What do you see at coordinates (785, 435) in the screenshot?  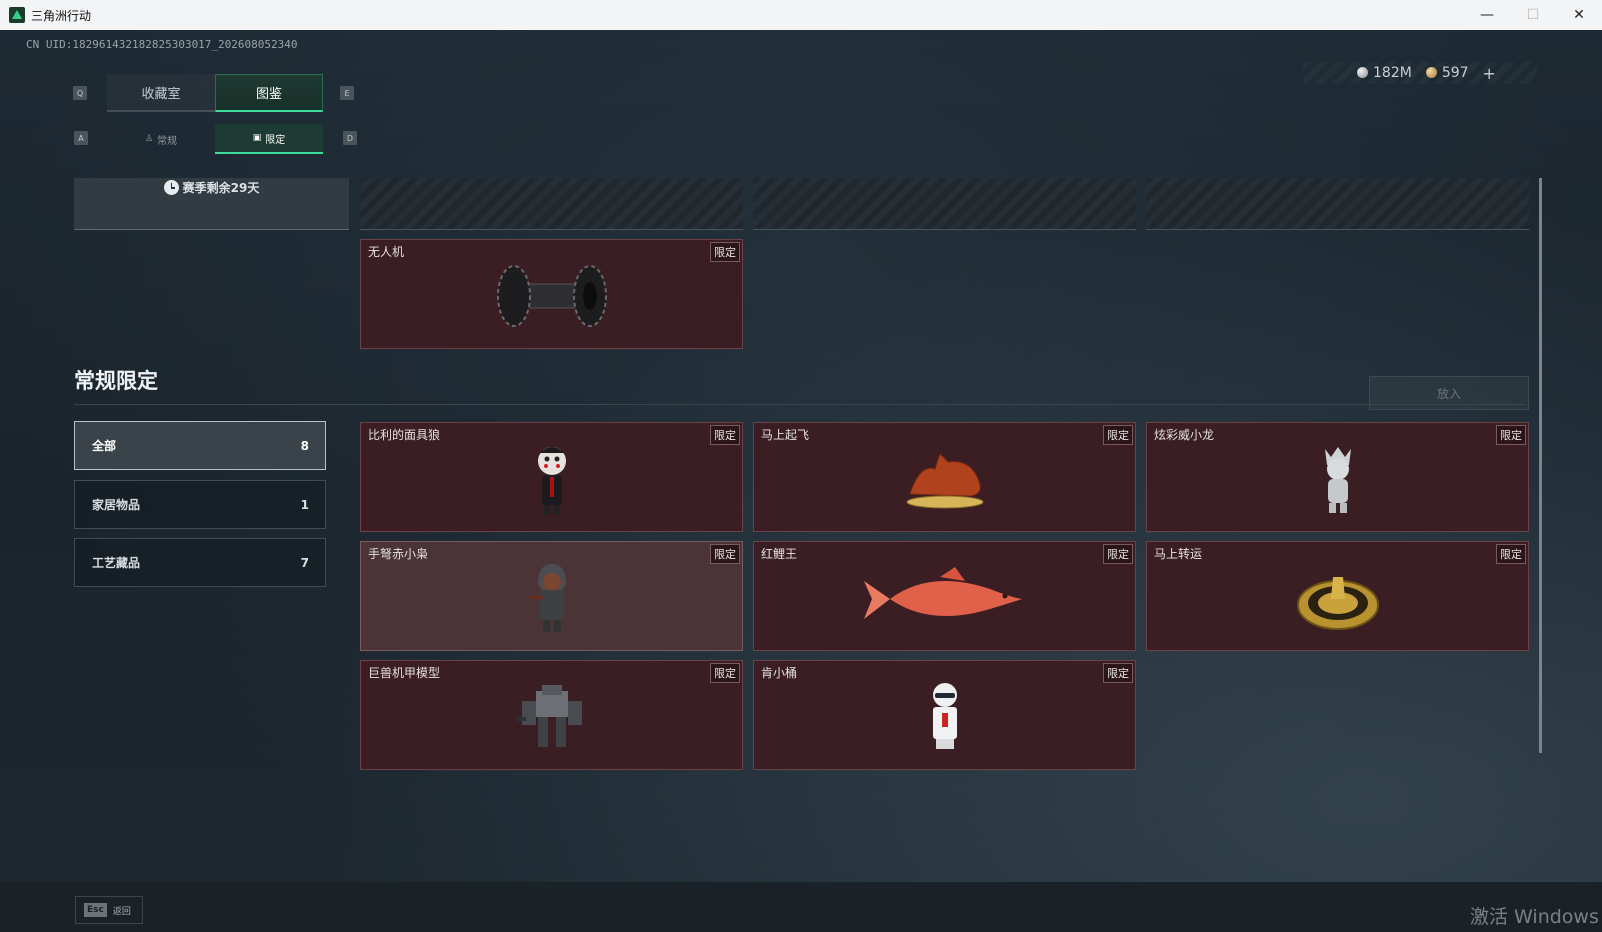 I see `item-name: 马上起飞` at bounding box center [785, 435].